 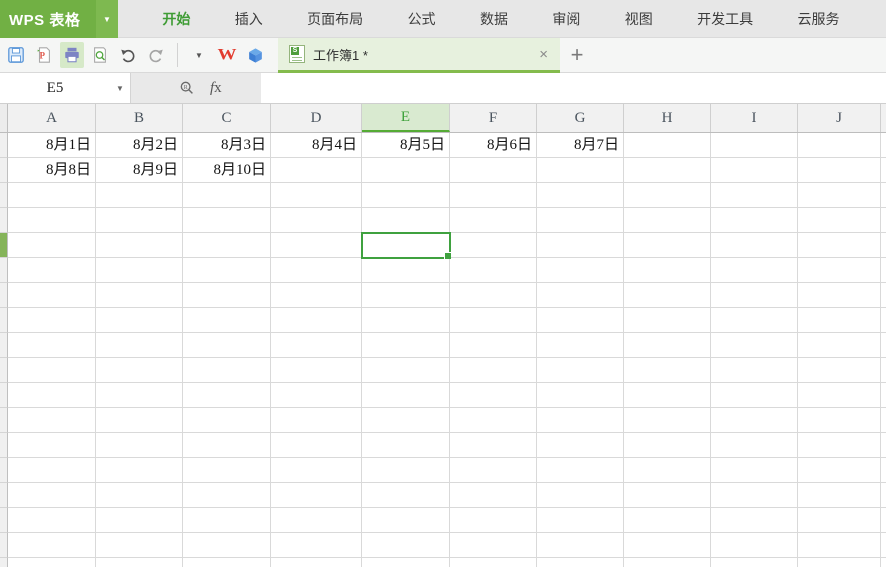 I want to click on new-tab-button: +, so click(x=577, y=55).